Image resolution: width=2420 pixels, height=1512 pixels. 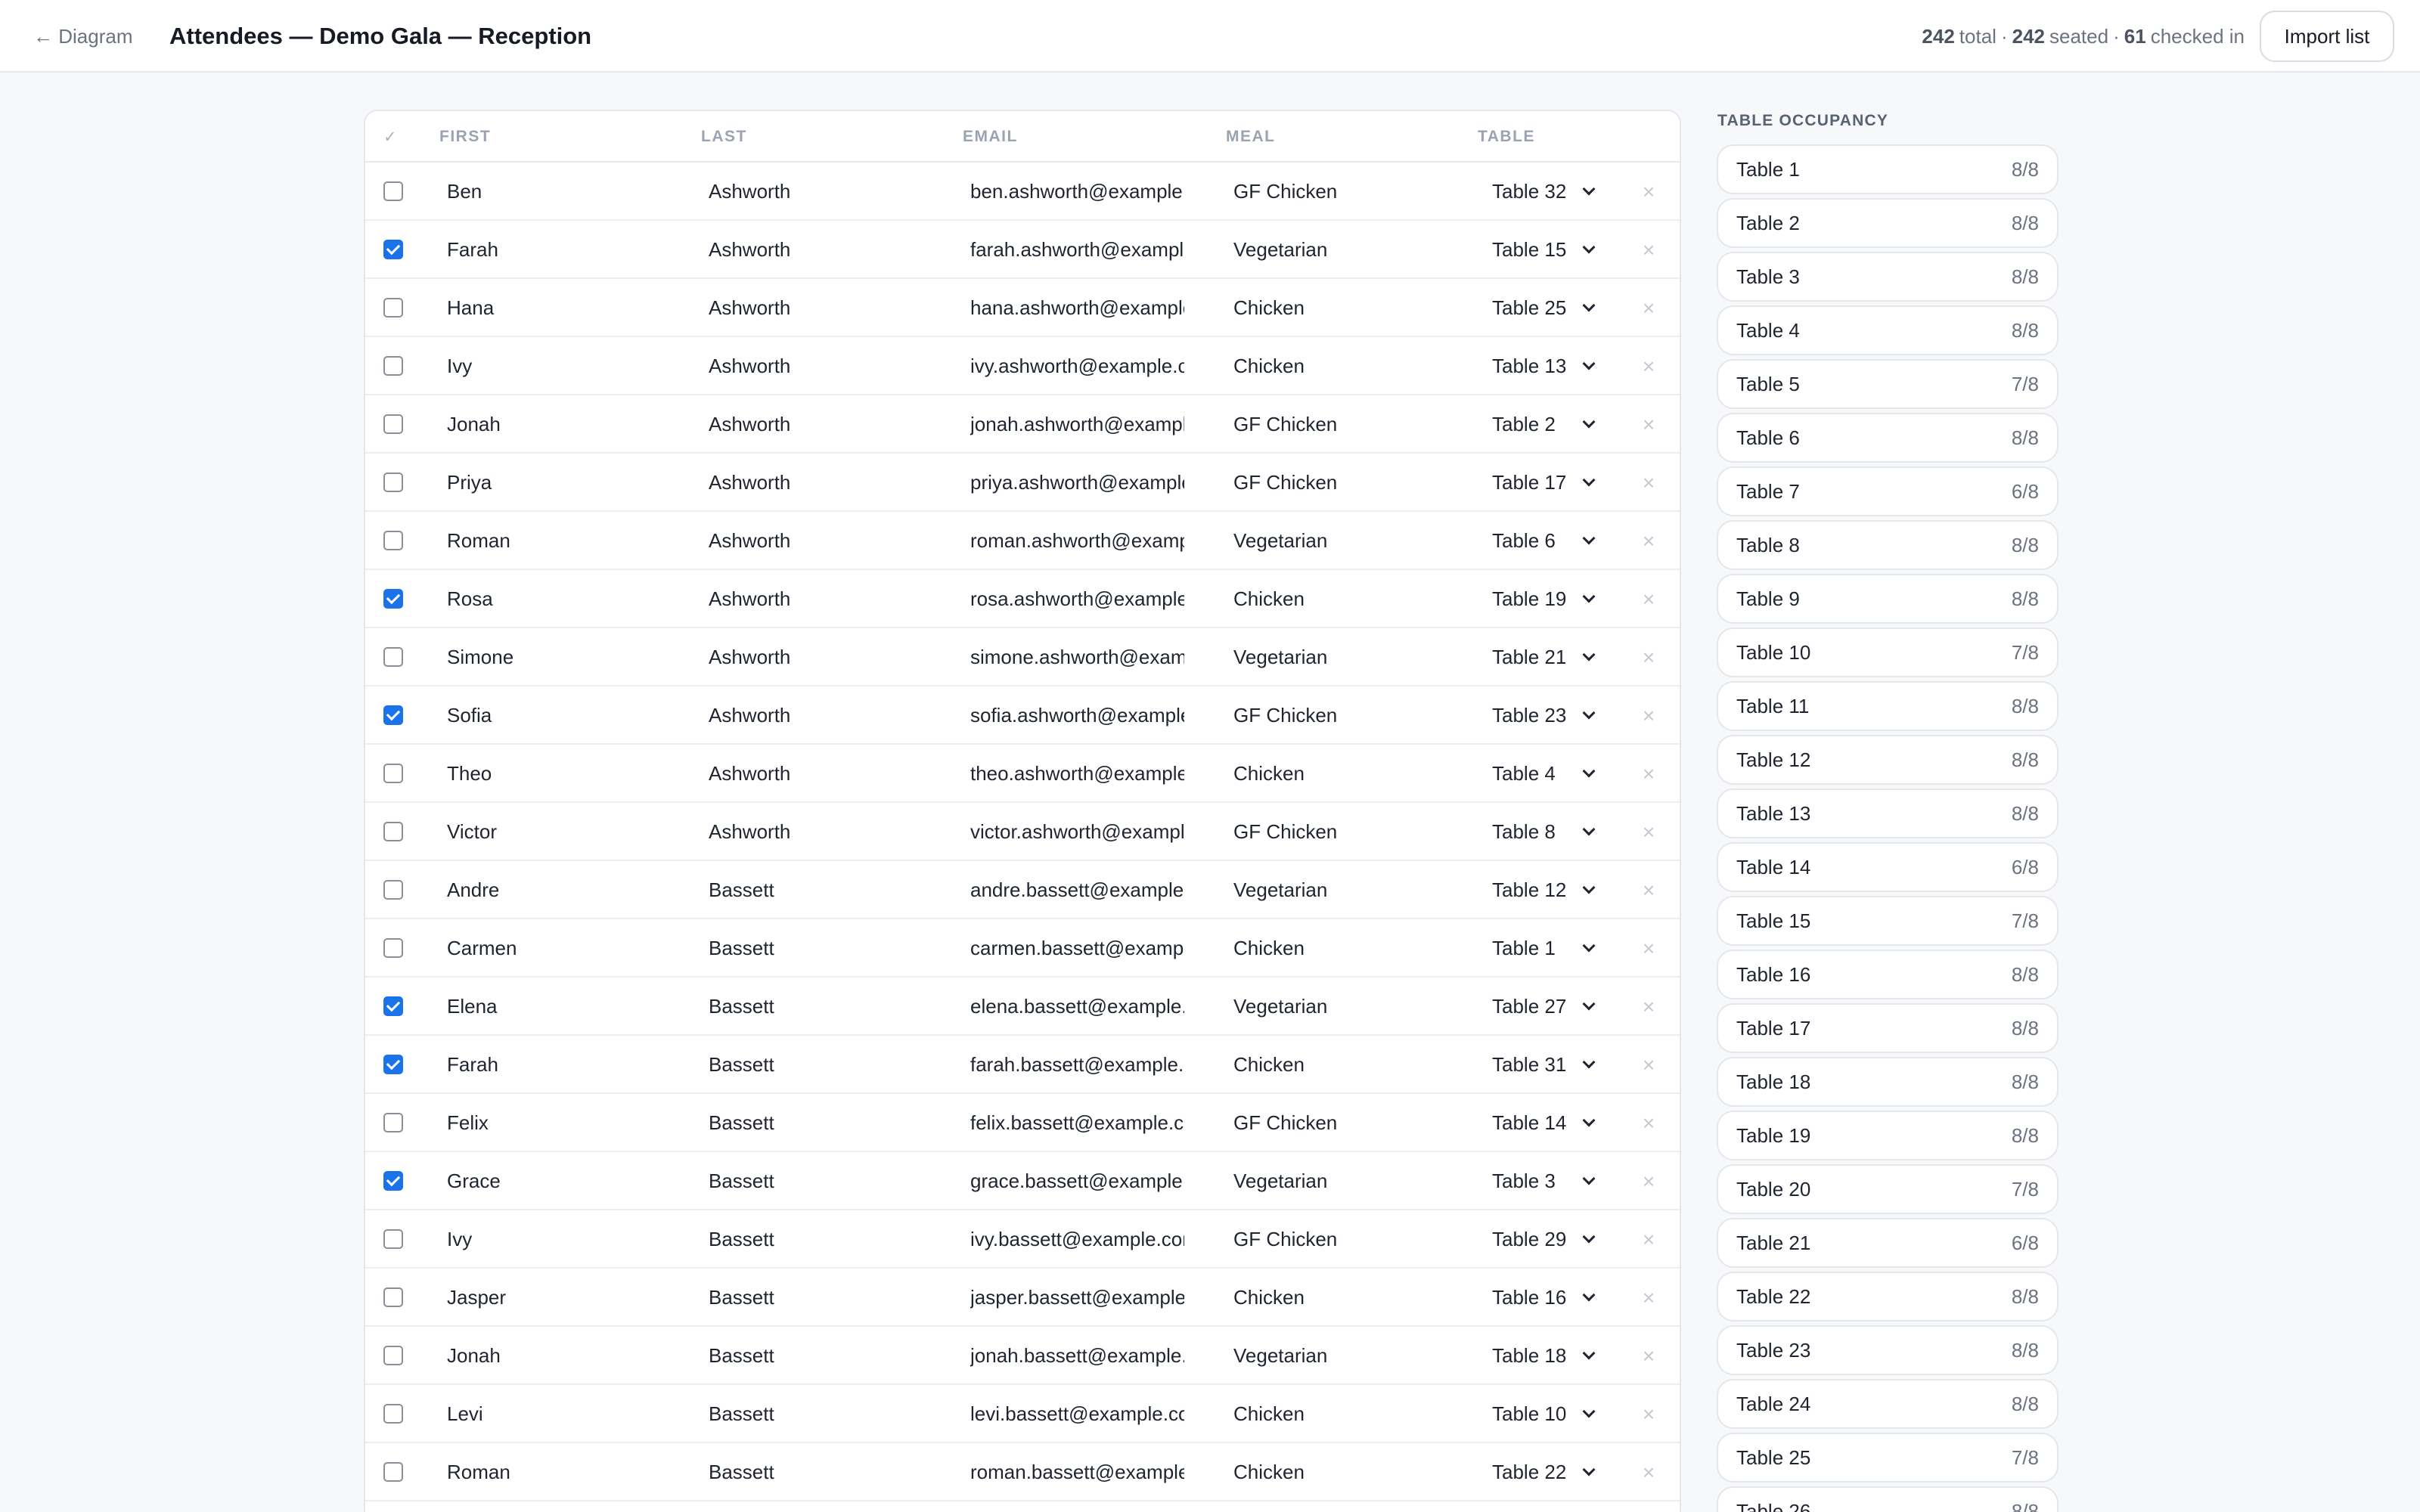 What do you see at coordinates (1553, 192) in the screenshot?
I see `table-assignment-select: Table 32` at bounding box center [1553, 192].